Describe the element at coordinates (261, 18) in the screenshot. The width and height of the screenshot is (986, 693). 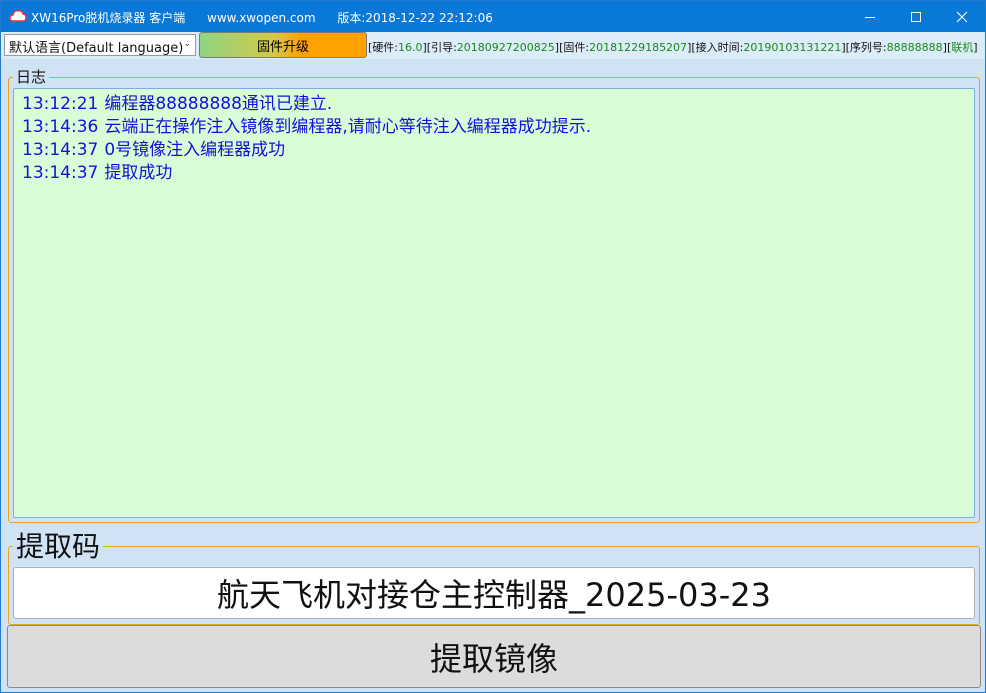
I see `website-label: www.xwopen.com` at that location.